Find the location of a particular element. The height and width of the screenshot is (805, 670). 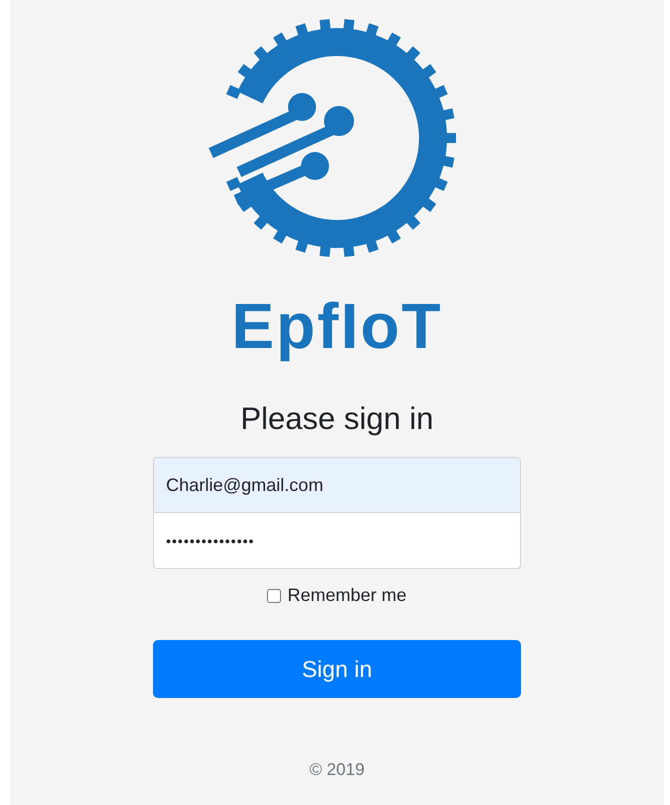

sign-in-button: Sign in is located at coordinates (337, 669).